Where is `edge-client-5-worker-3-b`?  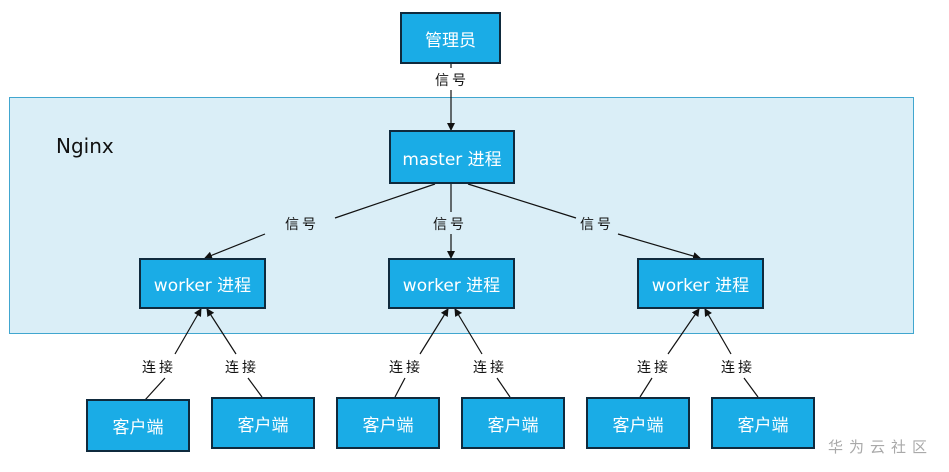
edge-client-5-worker-3-b is located at coordinates (683, 331).